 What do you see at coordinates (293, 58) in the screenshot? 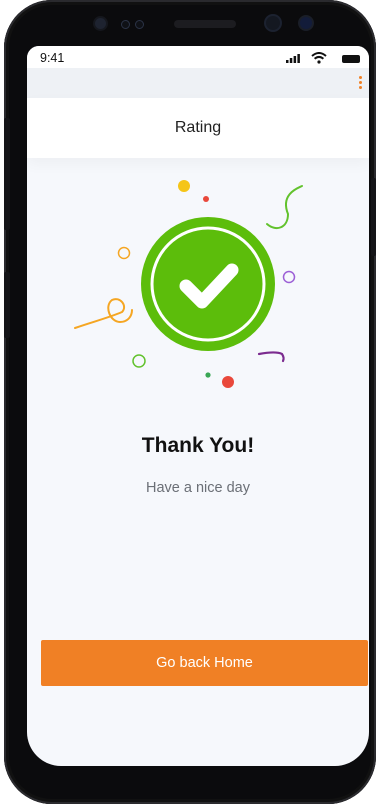
I see `signal-icon` at bounding box center [293, 58].